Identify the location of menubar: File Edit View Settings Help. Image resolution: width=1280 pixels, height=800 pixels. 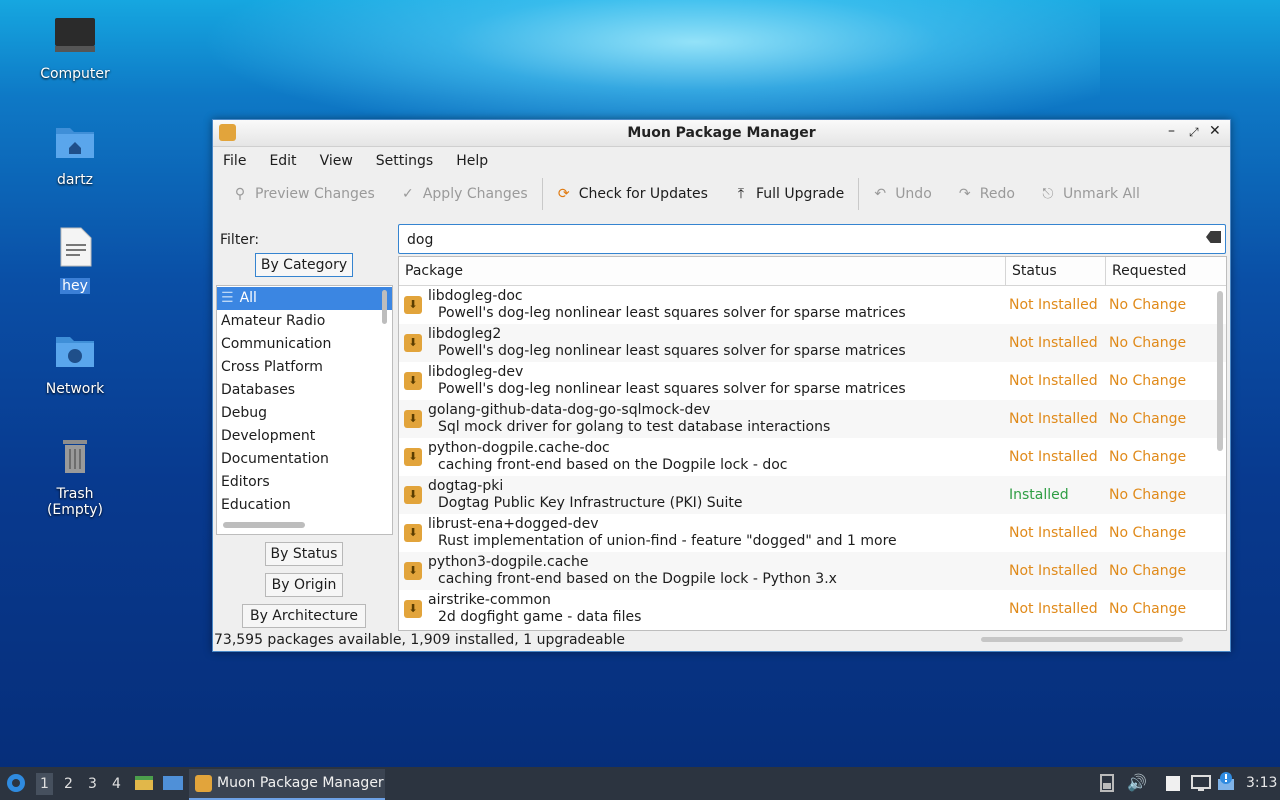
(721, 161).